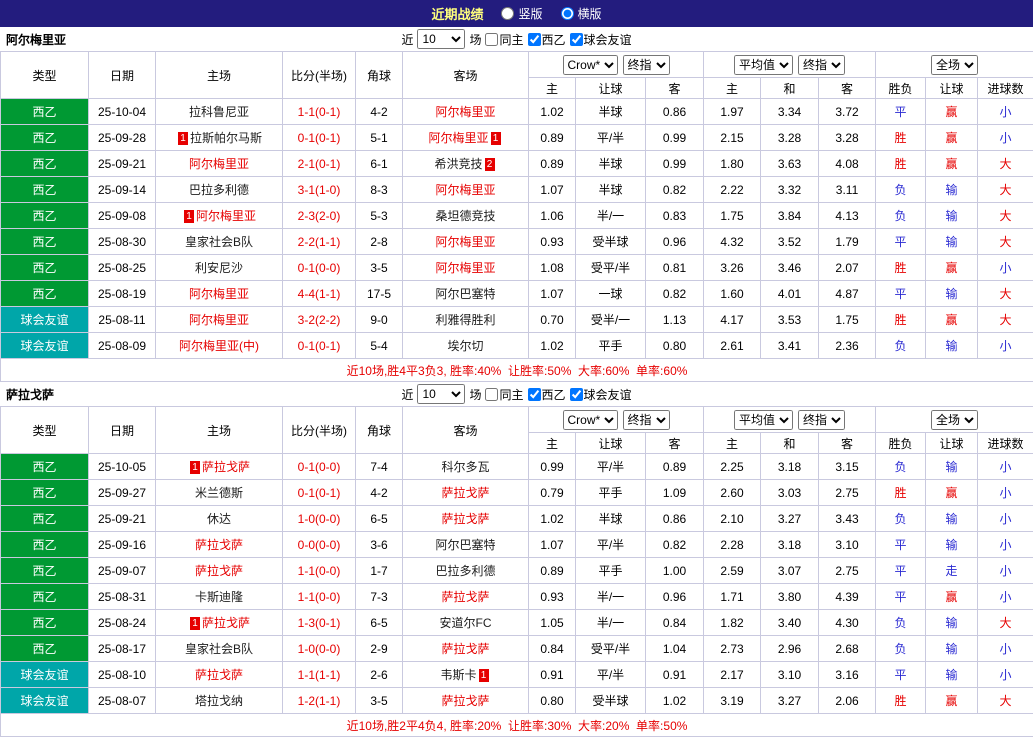 This screenshot has width=1033, height=737. I want to click on home-team-link: 阿尔梅里亚(中), so click(219, 346).